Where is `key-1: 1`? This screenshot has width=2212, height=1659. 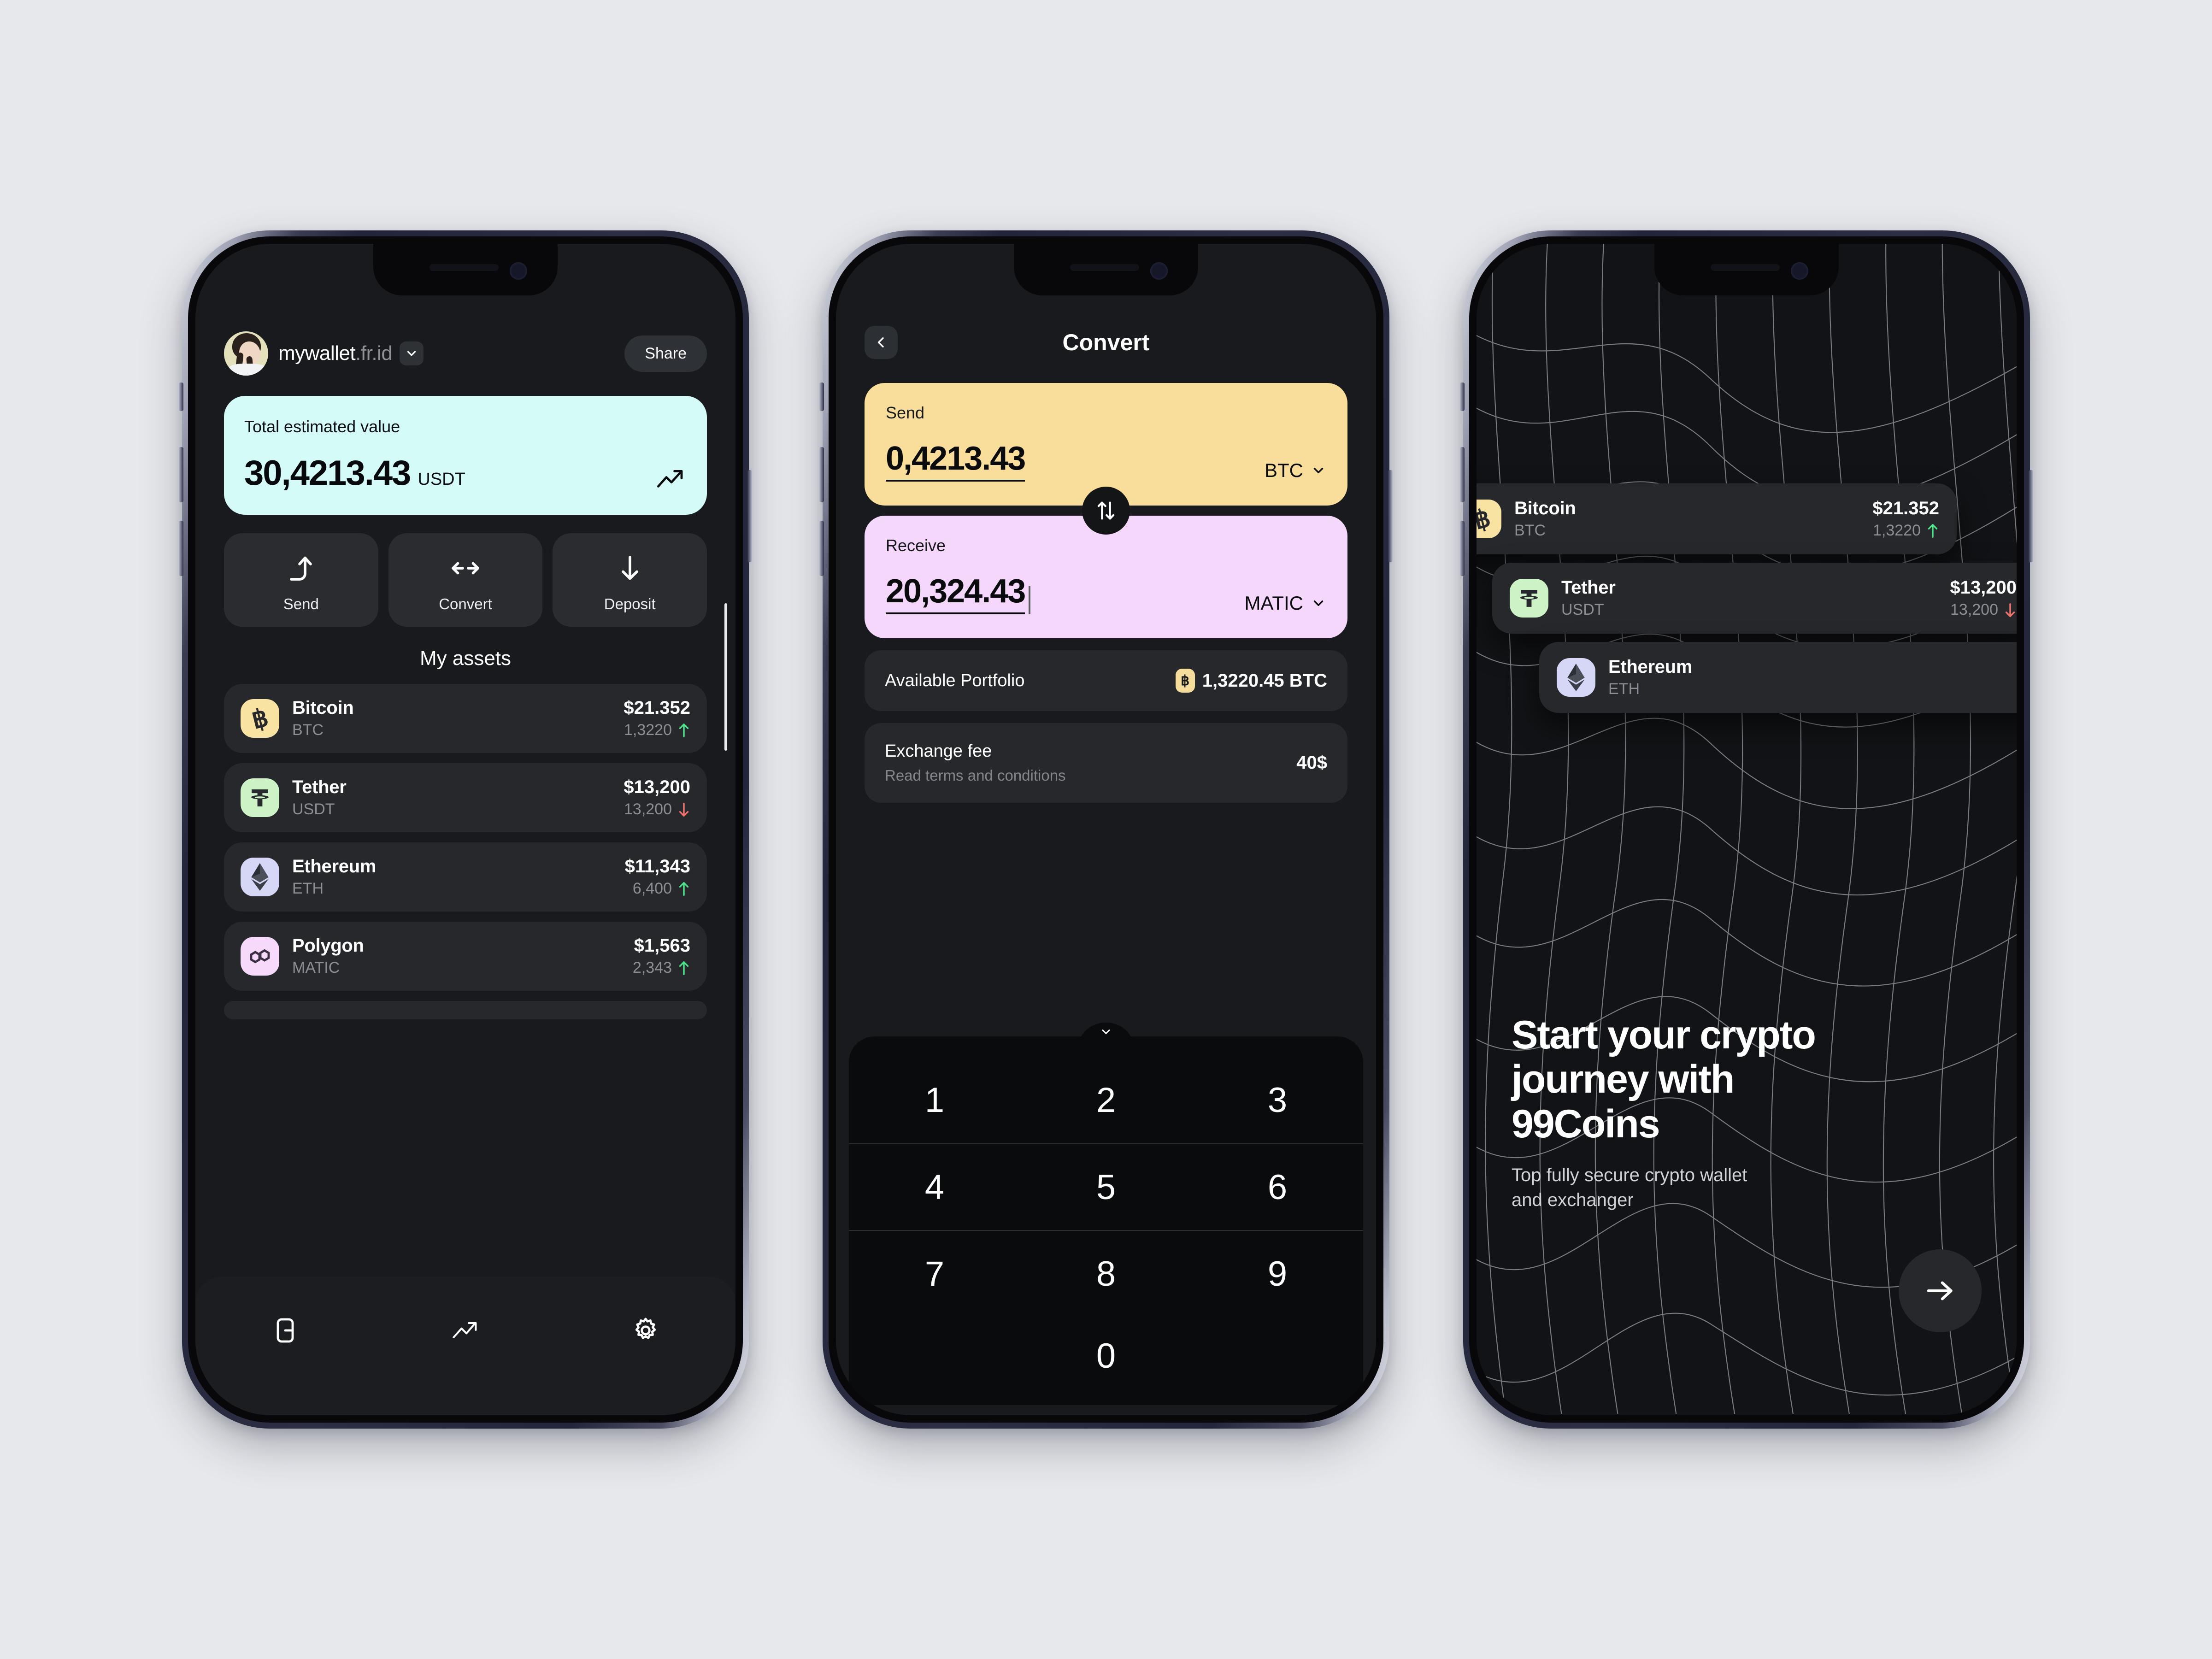
key-1: 1 is located at coordinates (934, 1100).